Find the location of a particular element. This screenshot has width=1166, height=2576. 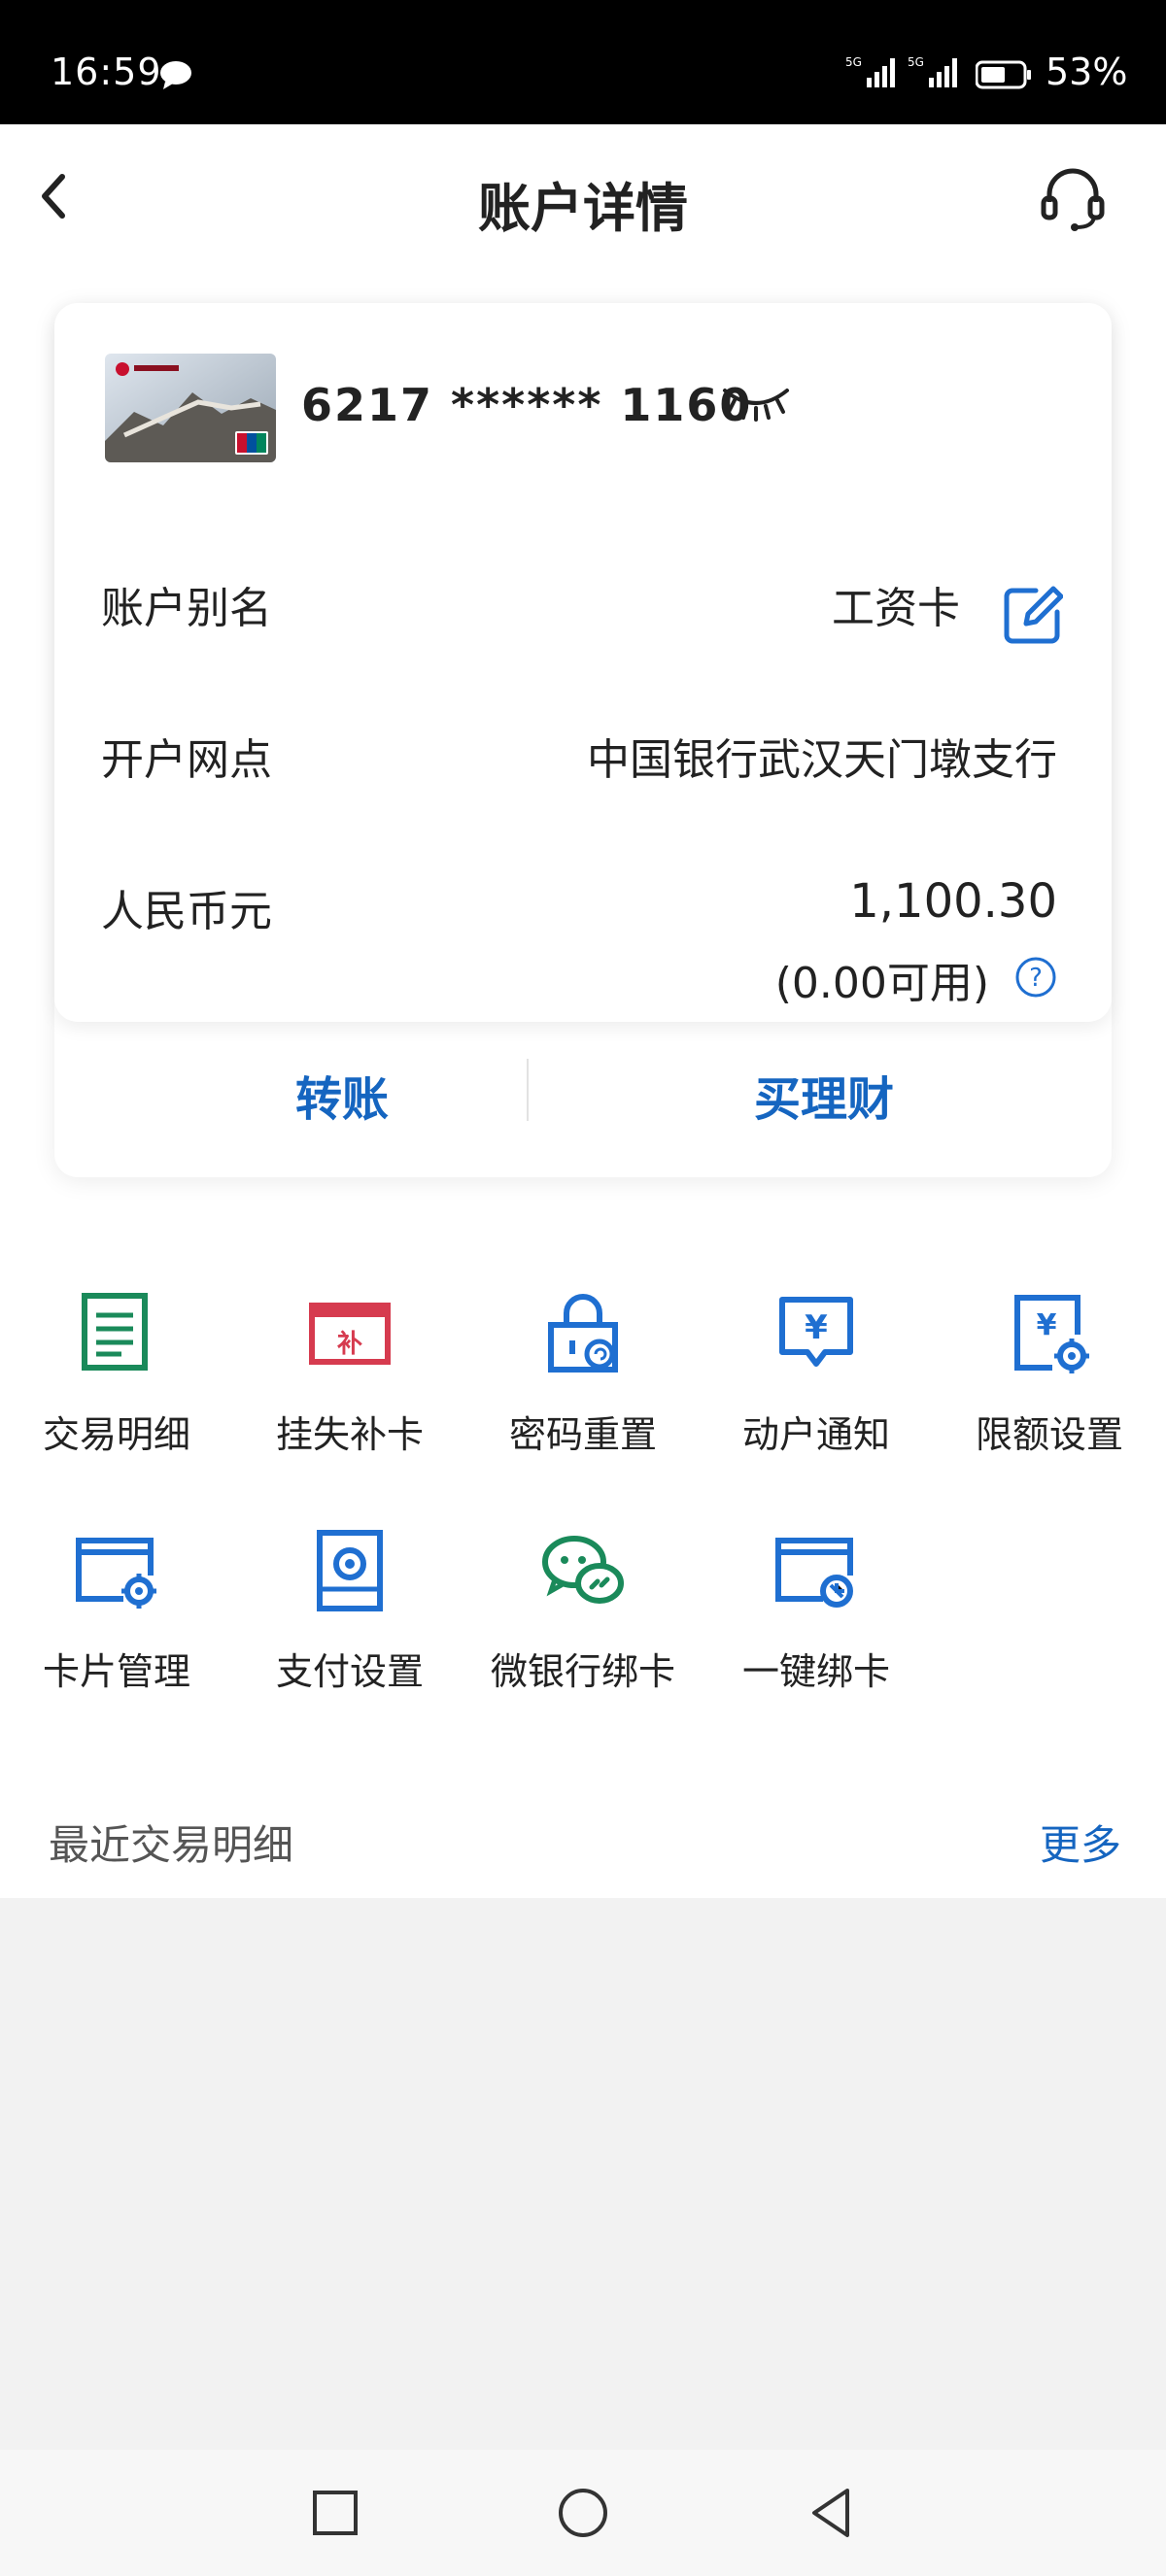

lock-reset-icon is located at coordinates (583, 1333).